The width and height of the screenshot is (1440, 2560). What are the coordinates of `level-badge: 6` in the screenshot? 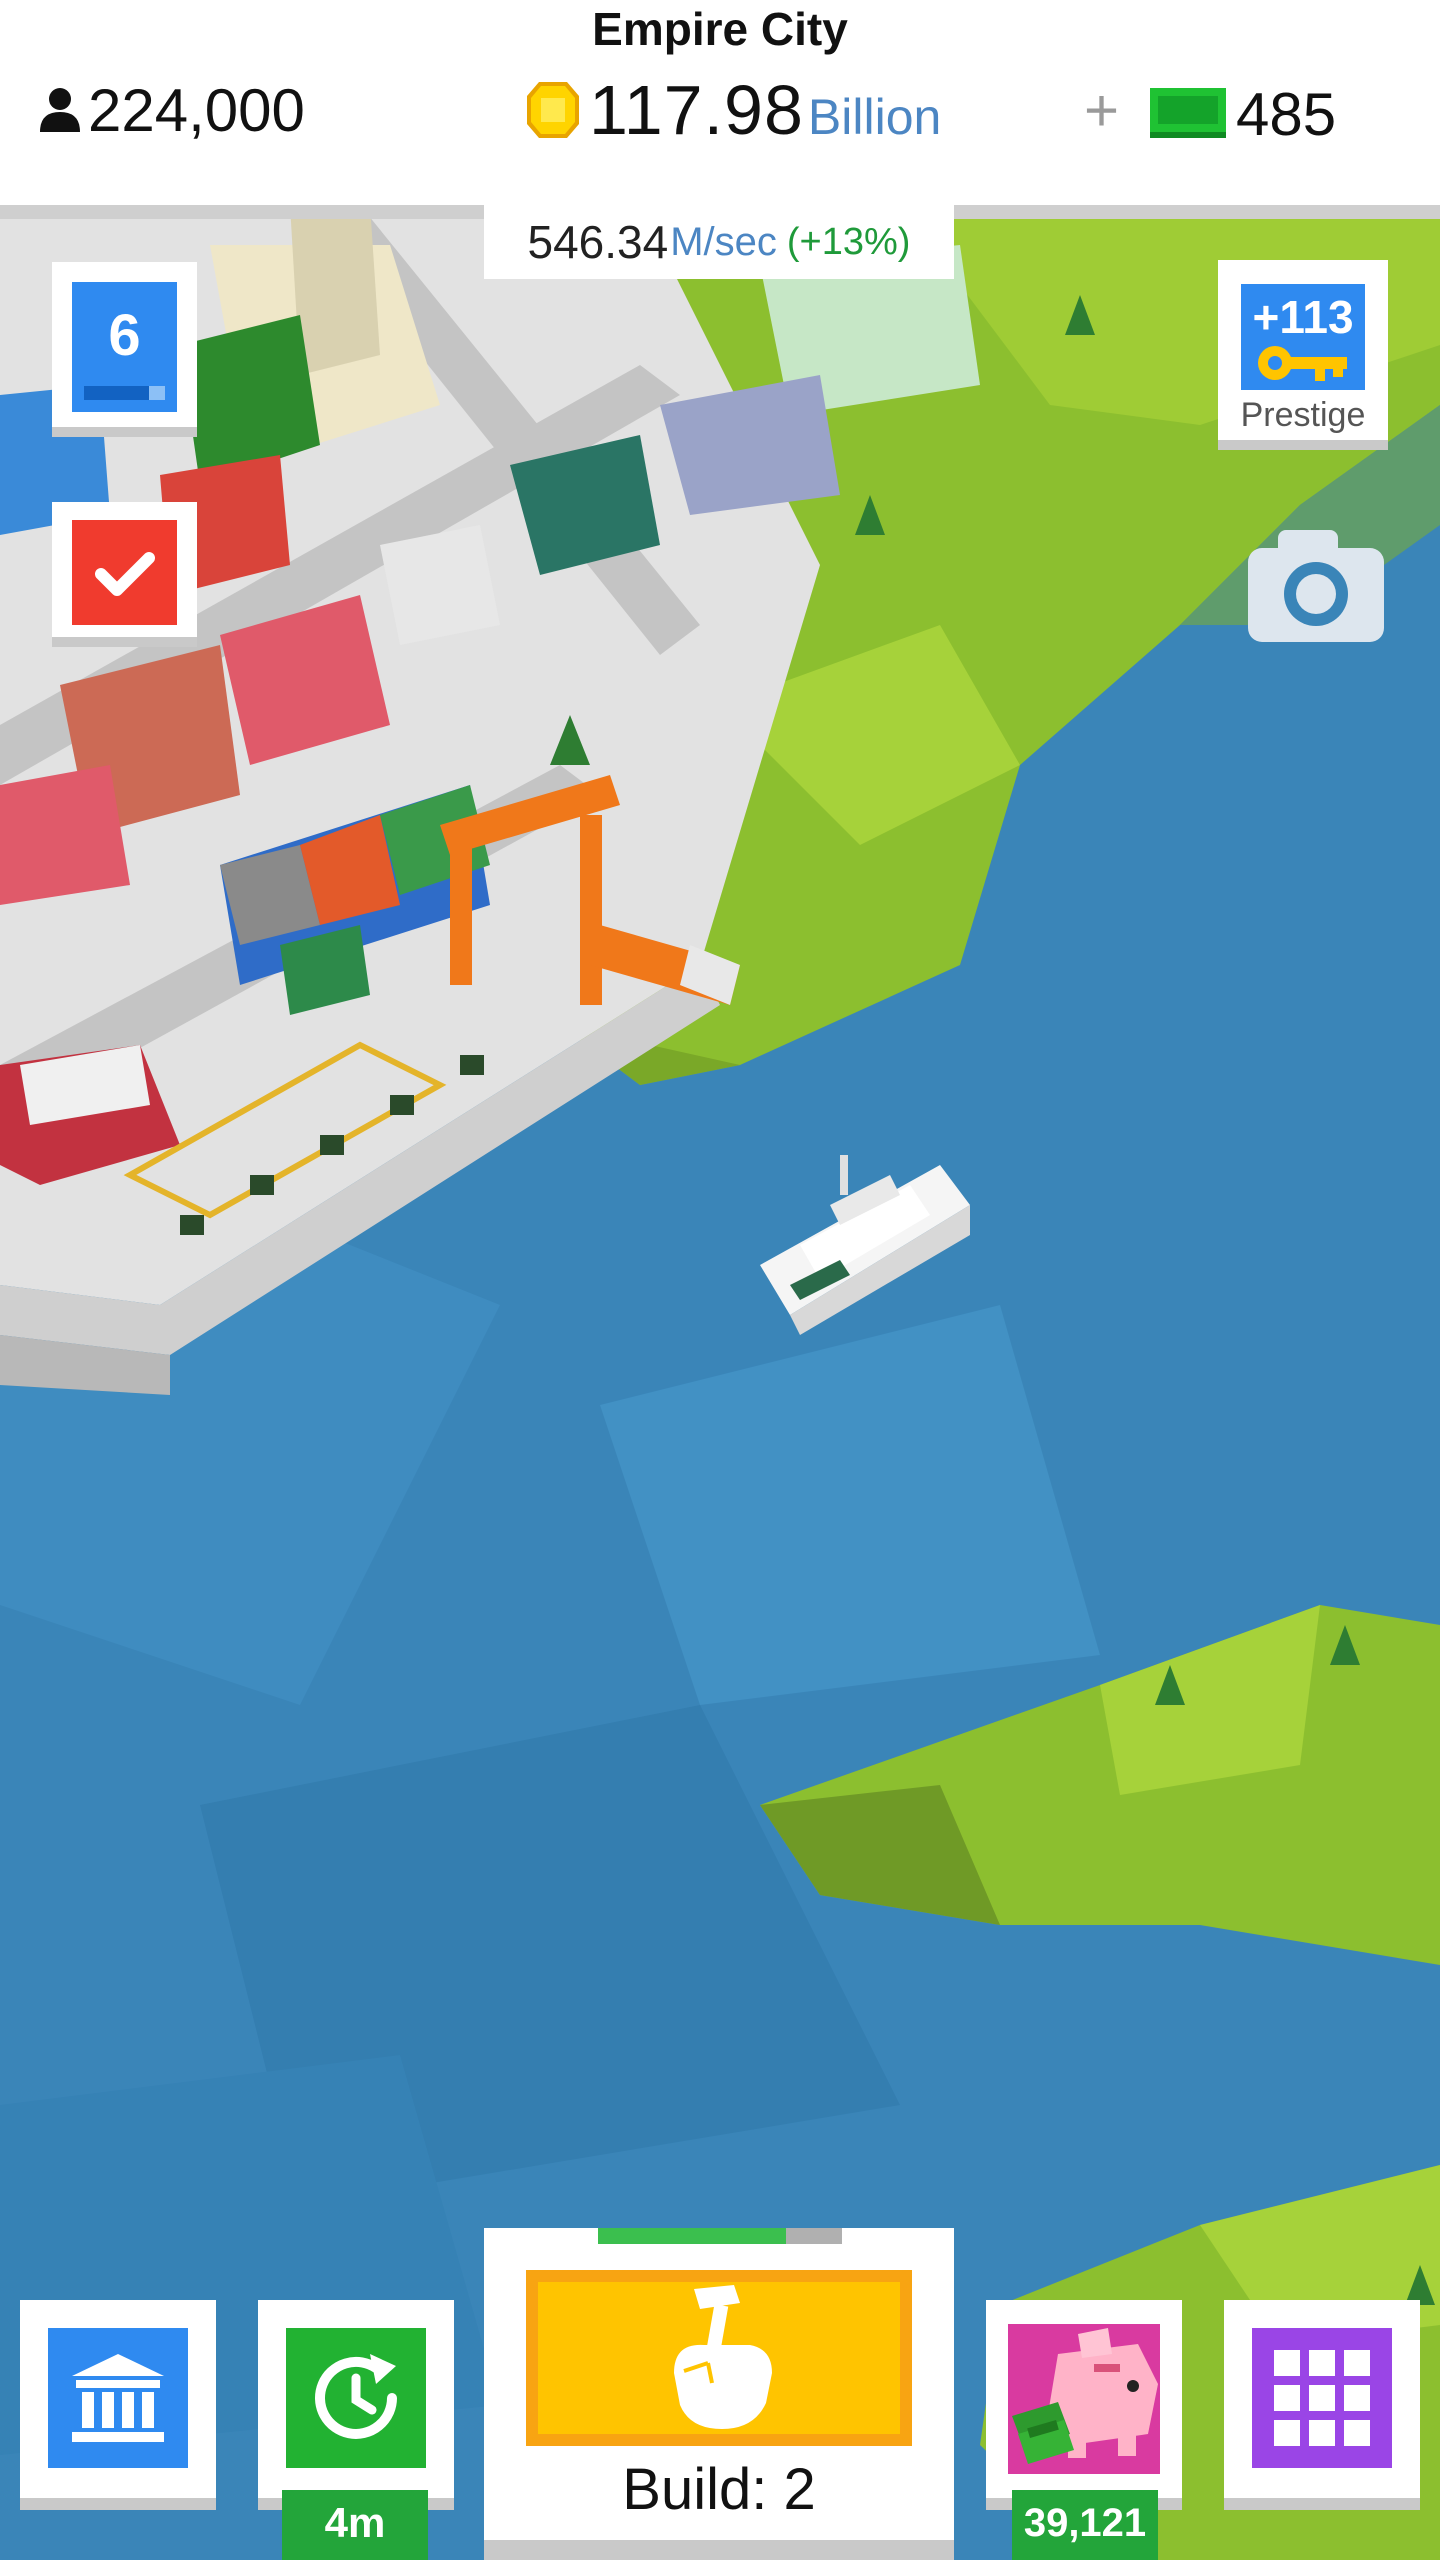 It's located at (124, 347).